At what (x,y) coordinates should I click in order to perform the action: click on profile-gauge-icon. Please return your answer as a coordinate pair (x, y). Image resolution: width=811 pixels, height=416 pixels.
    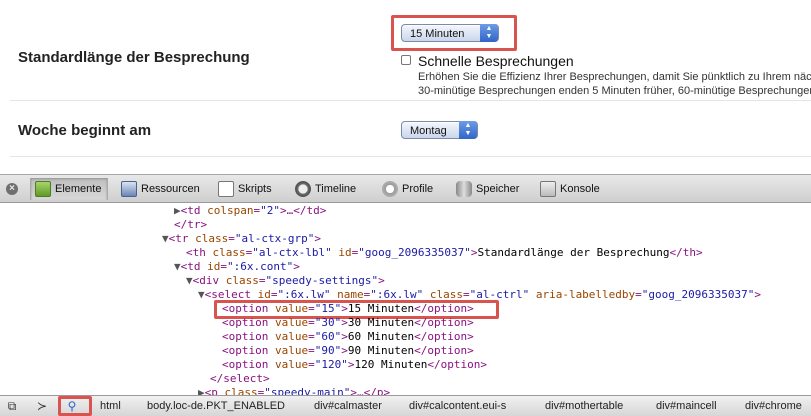
    Looking at the image, I should click on (390, 189).